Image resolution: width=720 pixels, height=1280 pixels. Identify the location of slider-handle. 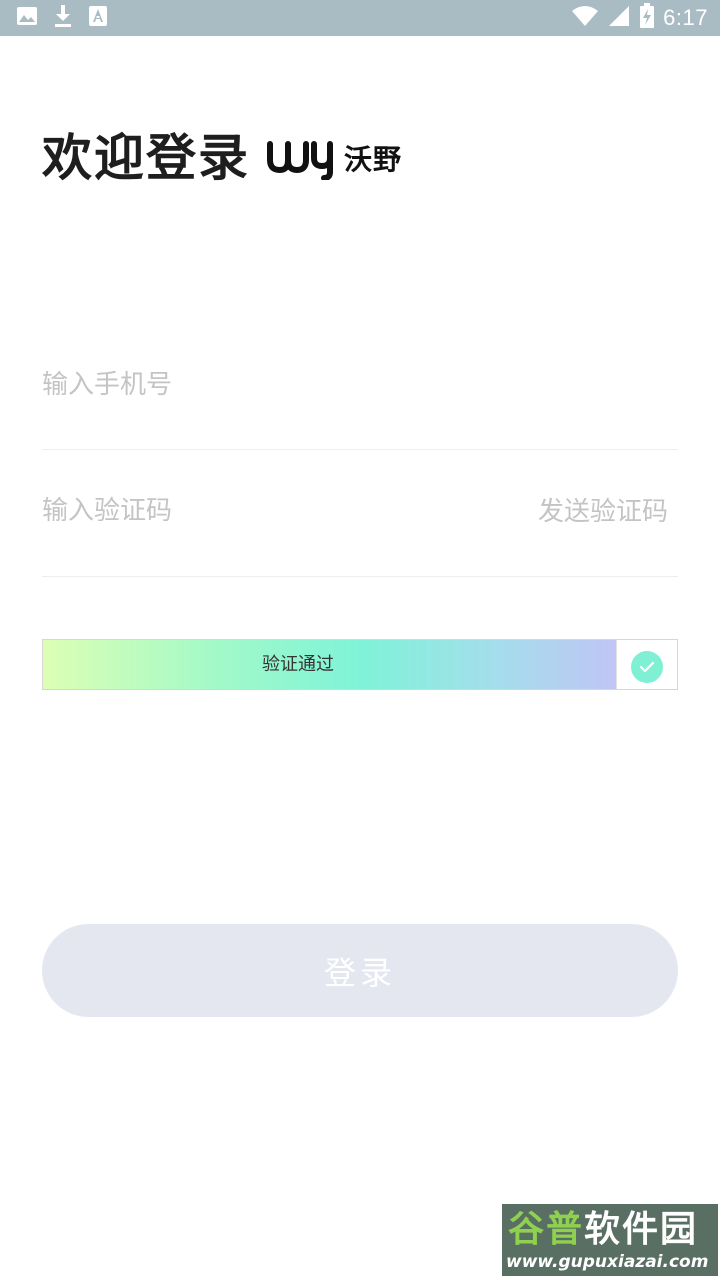
(646, 664).